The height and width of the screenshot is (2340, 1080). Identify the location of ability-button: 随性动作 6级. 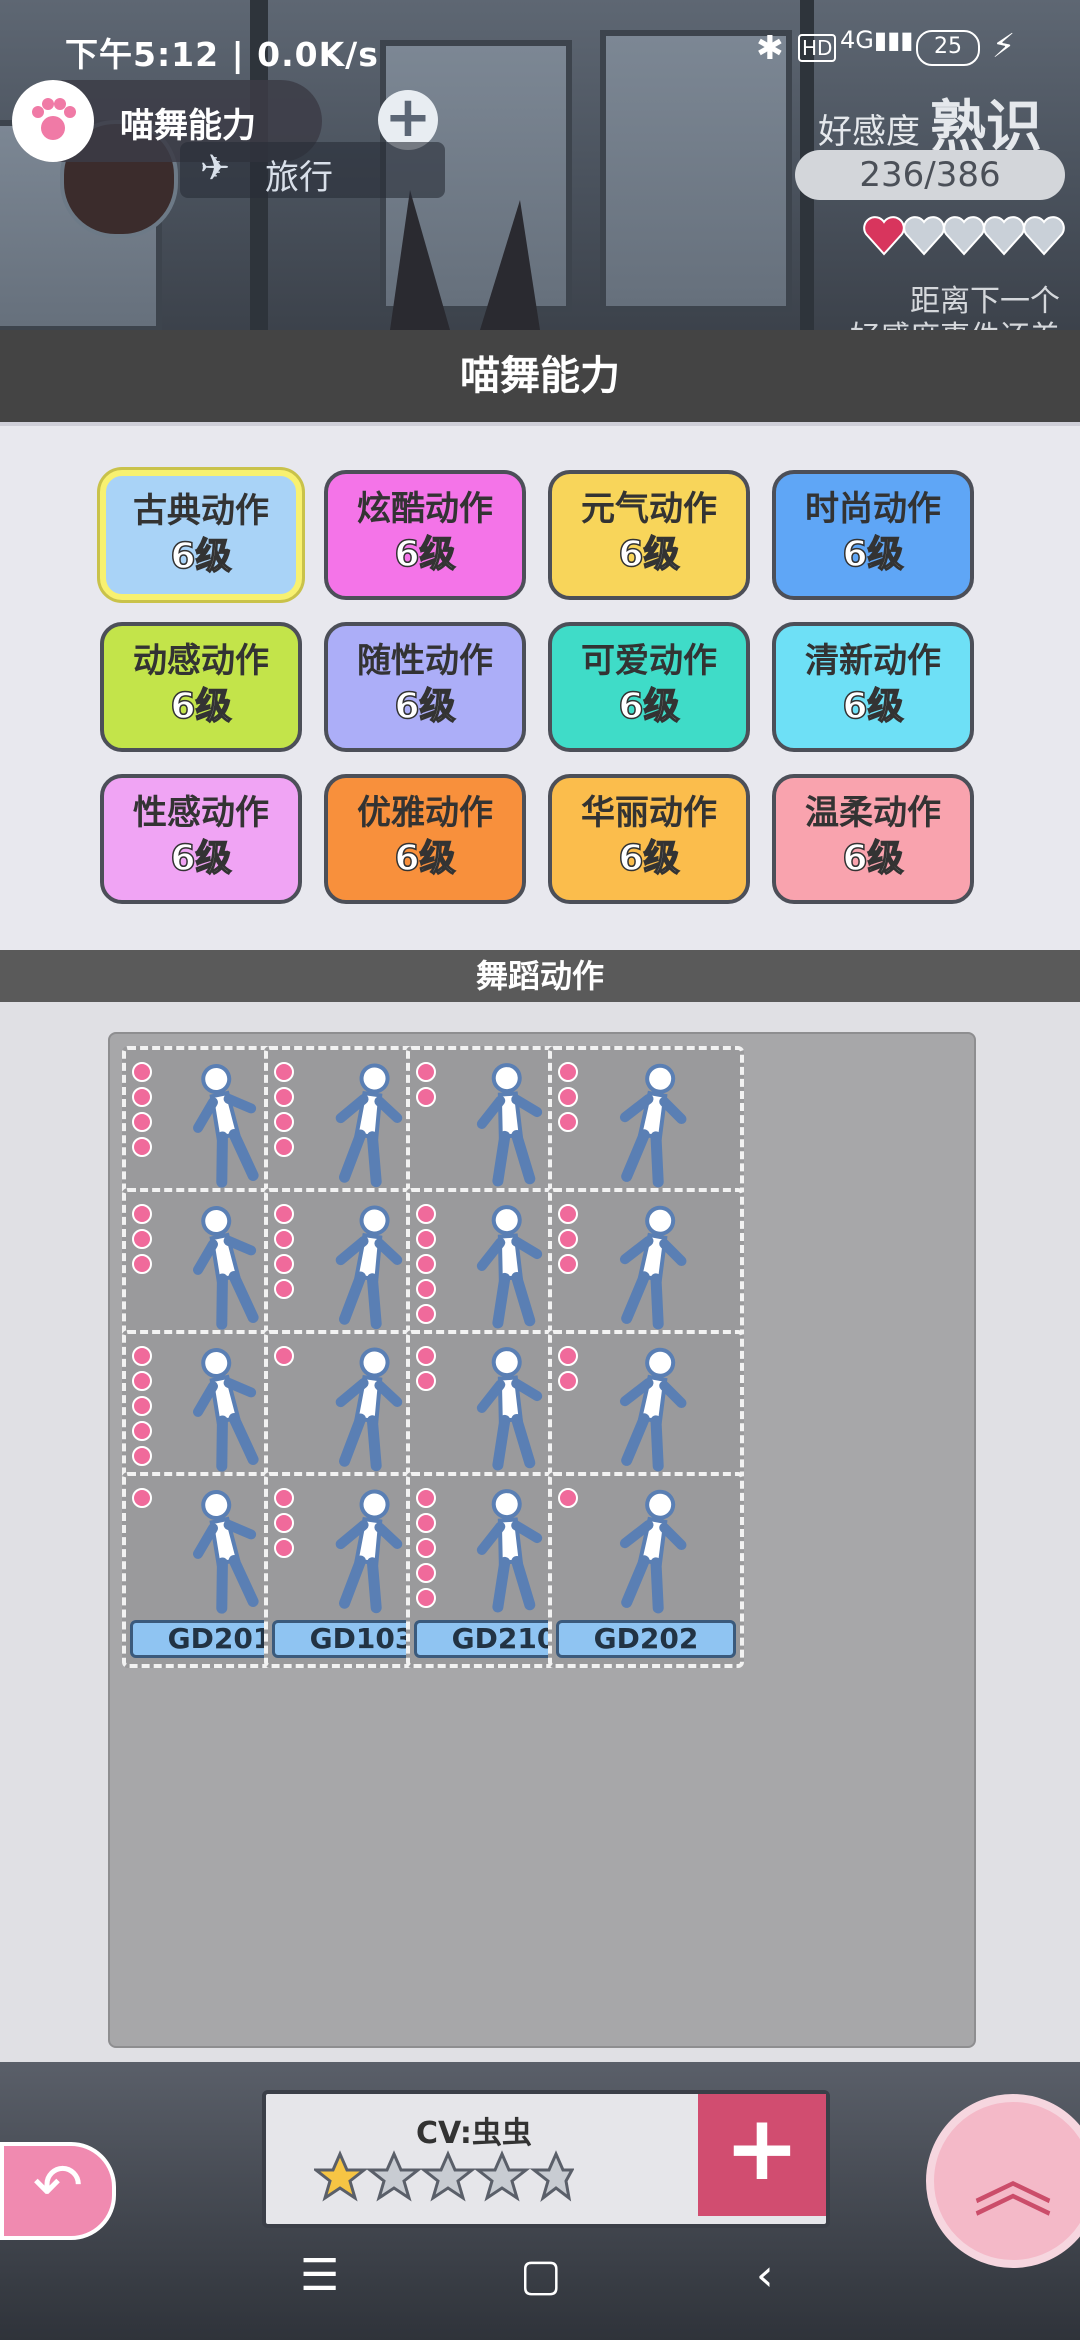
(425, 687).